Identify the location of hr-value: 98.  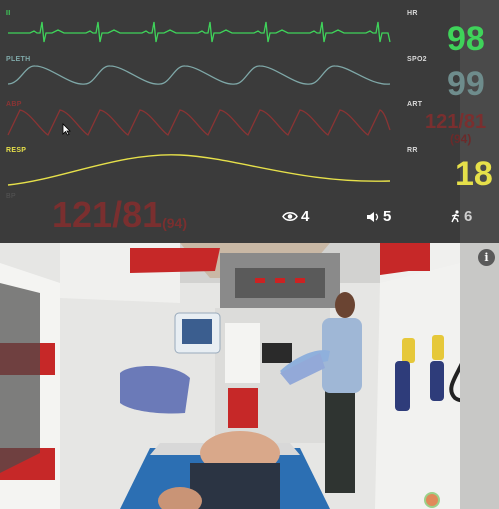
(466, 39).